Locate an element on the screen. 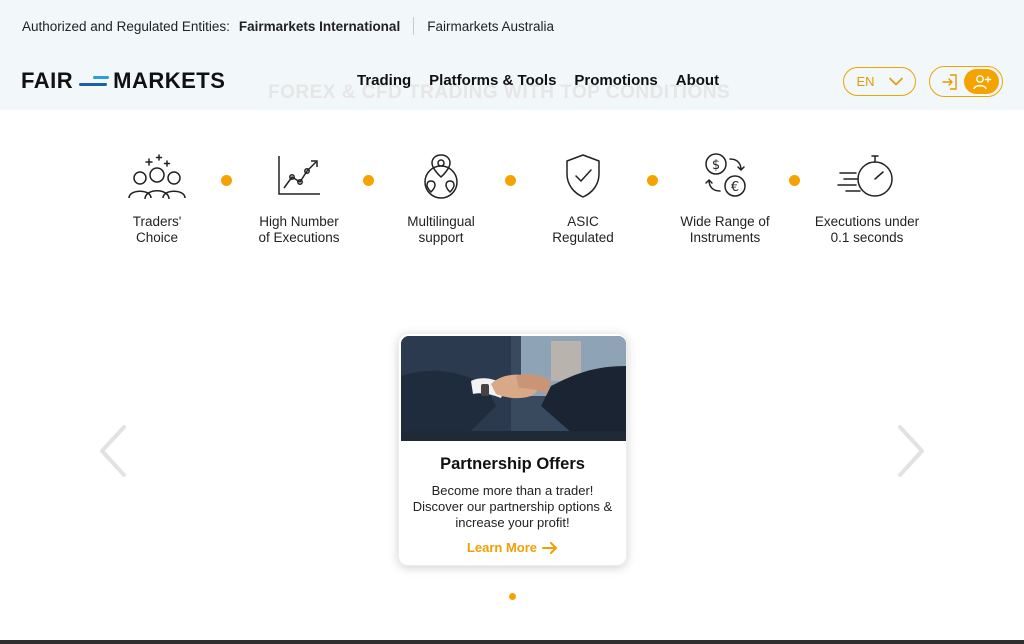 The height and width of the screenshot is (644, 1024). logo-bars-icon is located at coordinates (94, 81).